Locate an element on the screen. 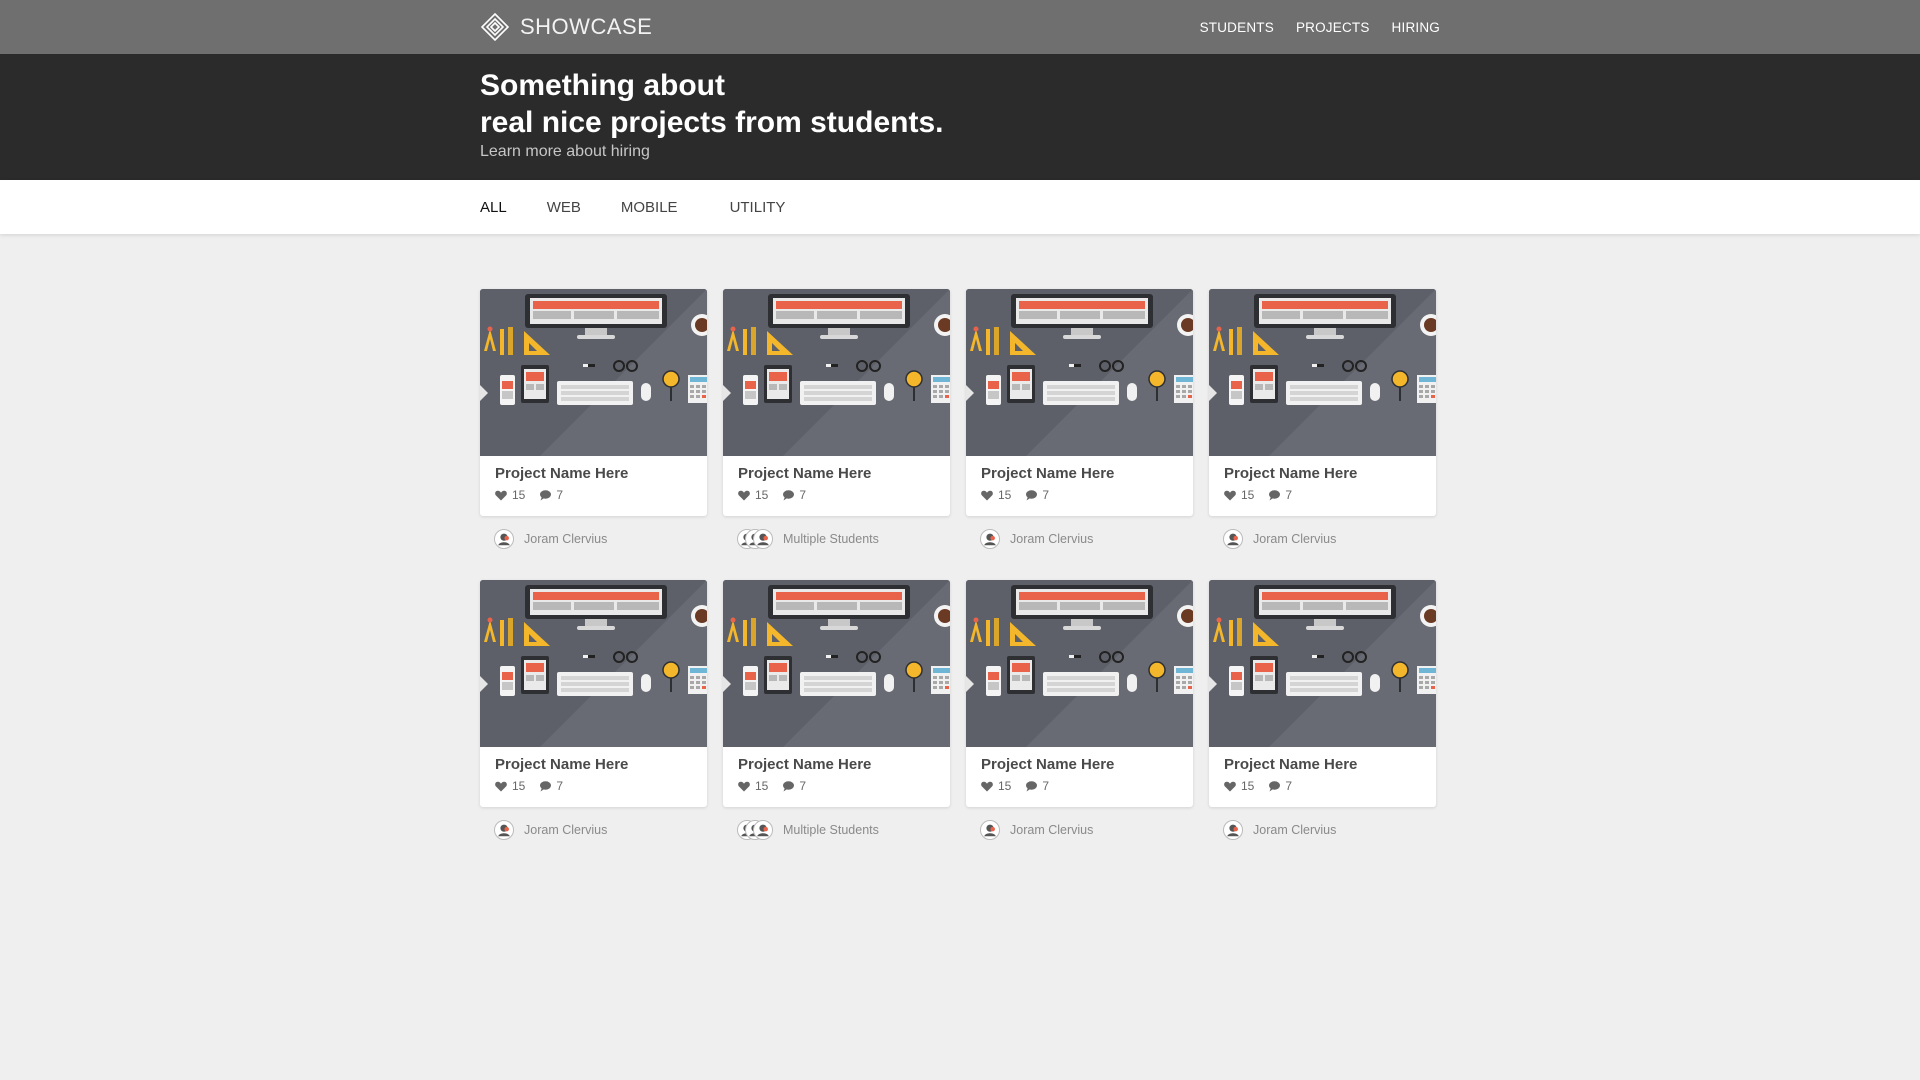 This screenshot has height=1080, width=1920. brand-link: SHOWCASE is located at coordinates (566, 27).